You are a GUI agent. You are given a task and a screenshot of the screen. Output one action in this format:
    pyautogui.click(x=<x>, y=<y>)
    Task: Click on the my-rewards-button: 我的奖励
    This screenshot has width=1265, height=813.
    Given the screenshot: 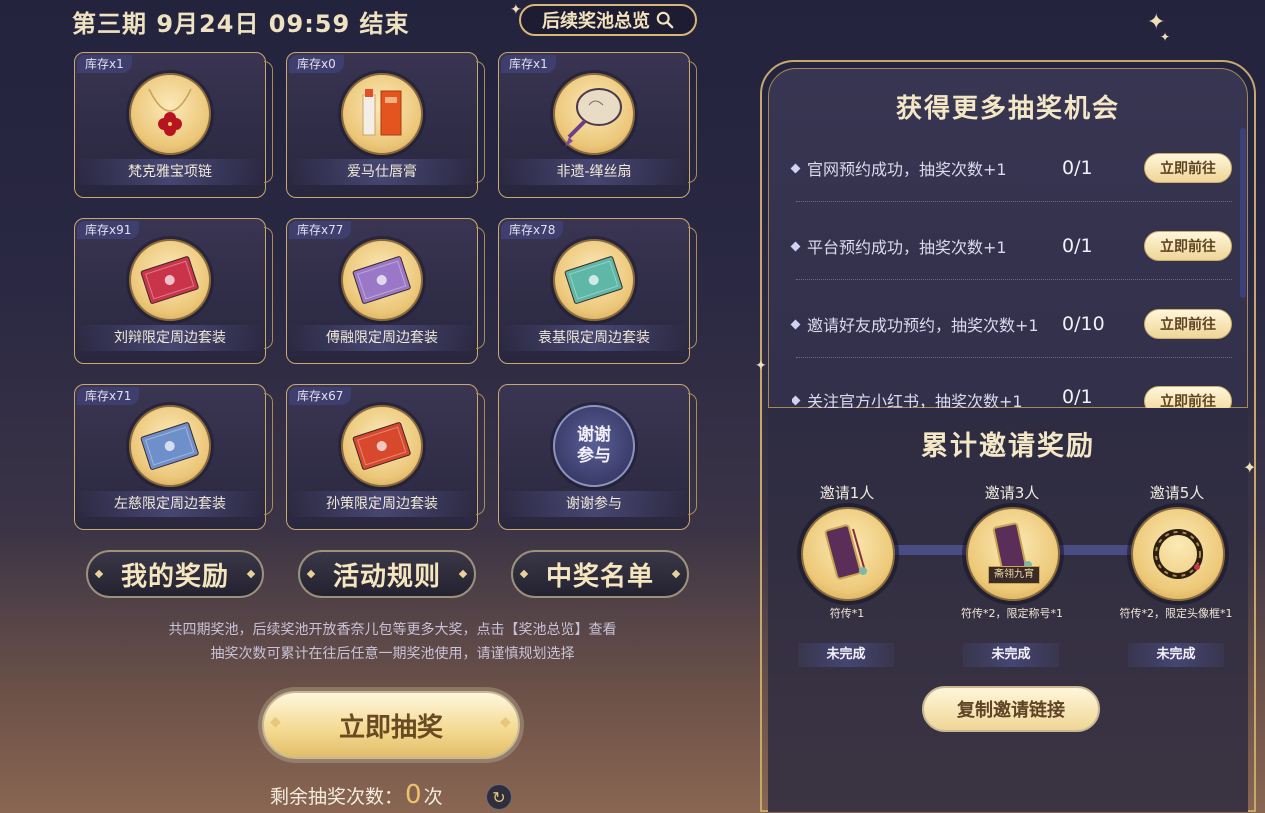 What is the action you would take?
    pyautogui.click(x=175, y=574)
    